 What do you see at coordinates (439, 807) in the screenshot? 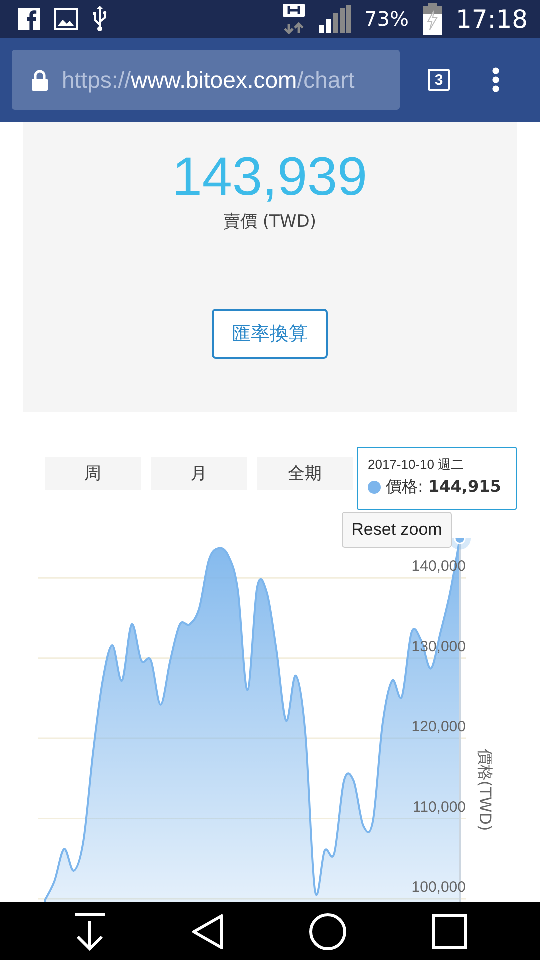
I see `axis-label: 110,000` at bounding box center [439, 807].